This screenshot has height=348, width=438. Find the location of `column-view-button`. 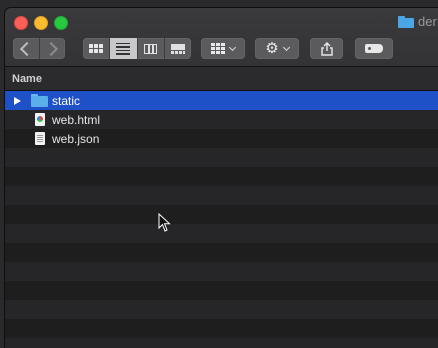

column-view-button is located at coordinates (151, 48).